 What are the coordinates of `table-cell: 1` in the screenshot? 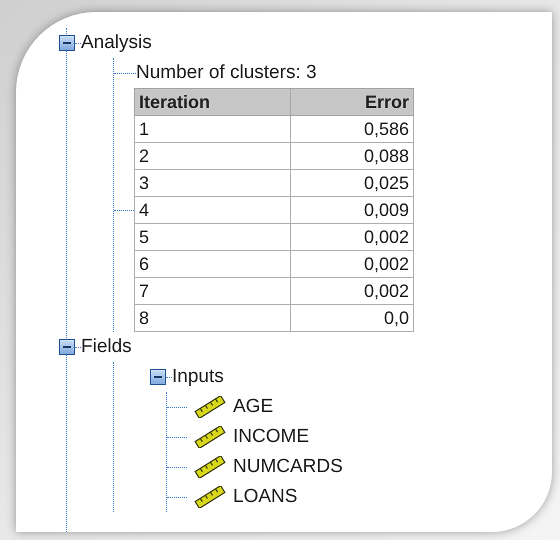 It's located at (212, 129).